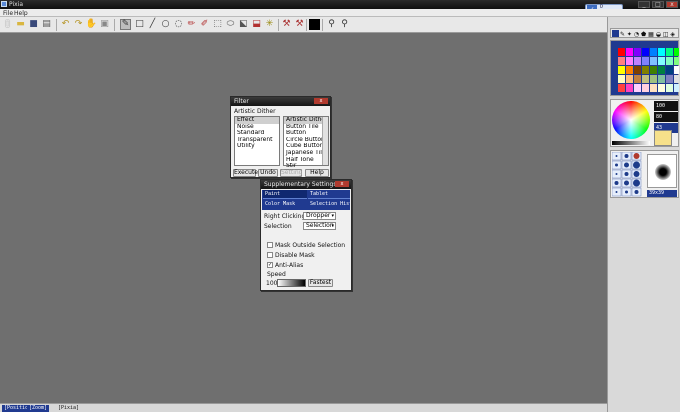 Image resolution: width=680 pixels, height=412 pixels. What do you see at coordinates (139, 24) in the screenshot?
I see `rectangle-tool-icon: □` at bounding box center [139, 24].